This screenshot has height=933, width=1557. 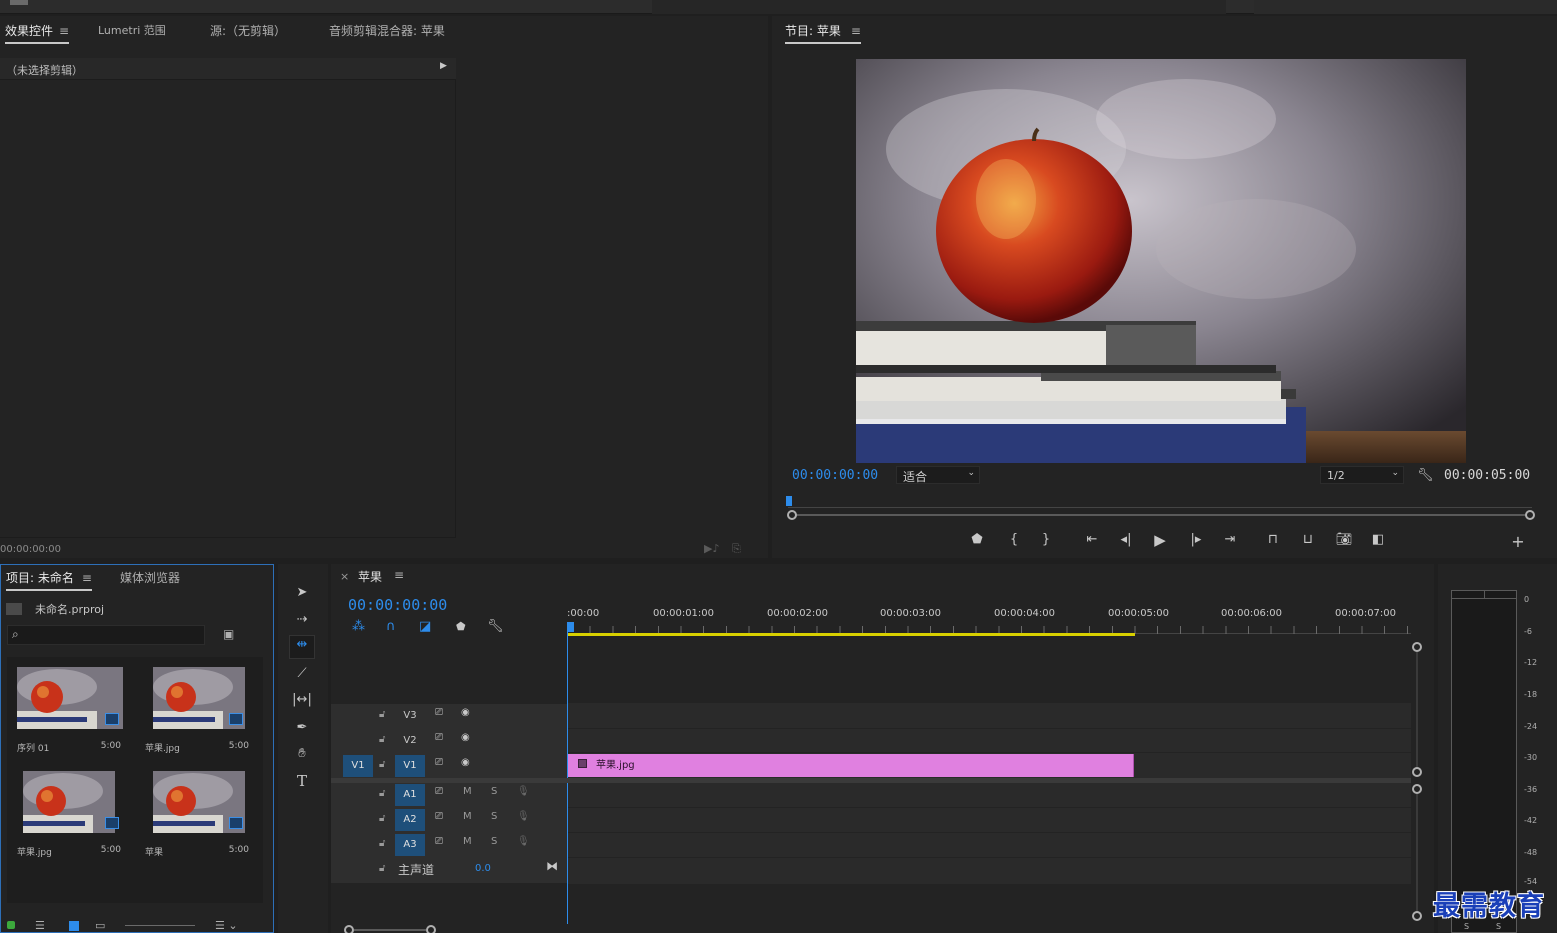 What do you see at coordinates (248, 31) in the screenshot?
I see `tab-source: 源:（无剪辑）` at bounding box center [248, 31].